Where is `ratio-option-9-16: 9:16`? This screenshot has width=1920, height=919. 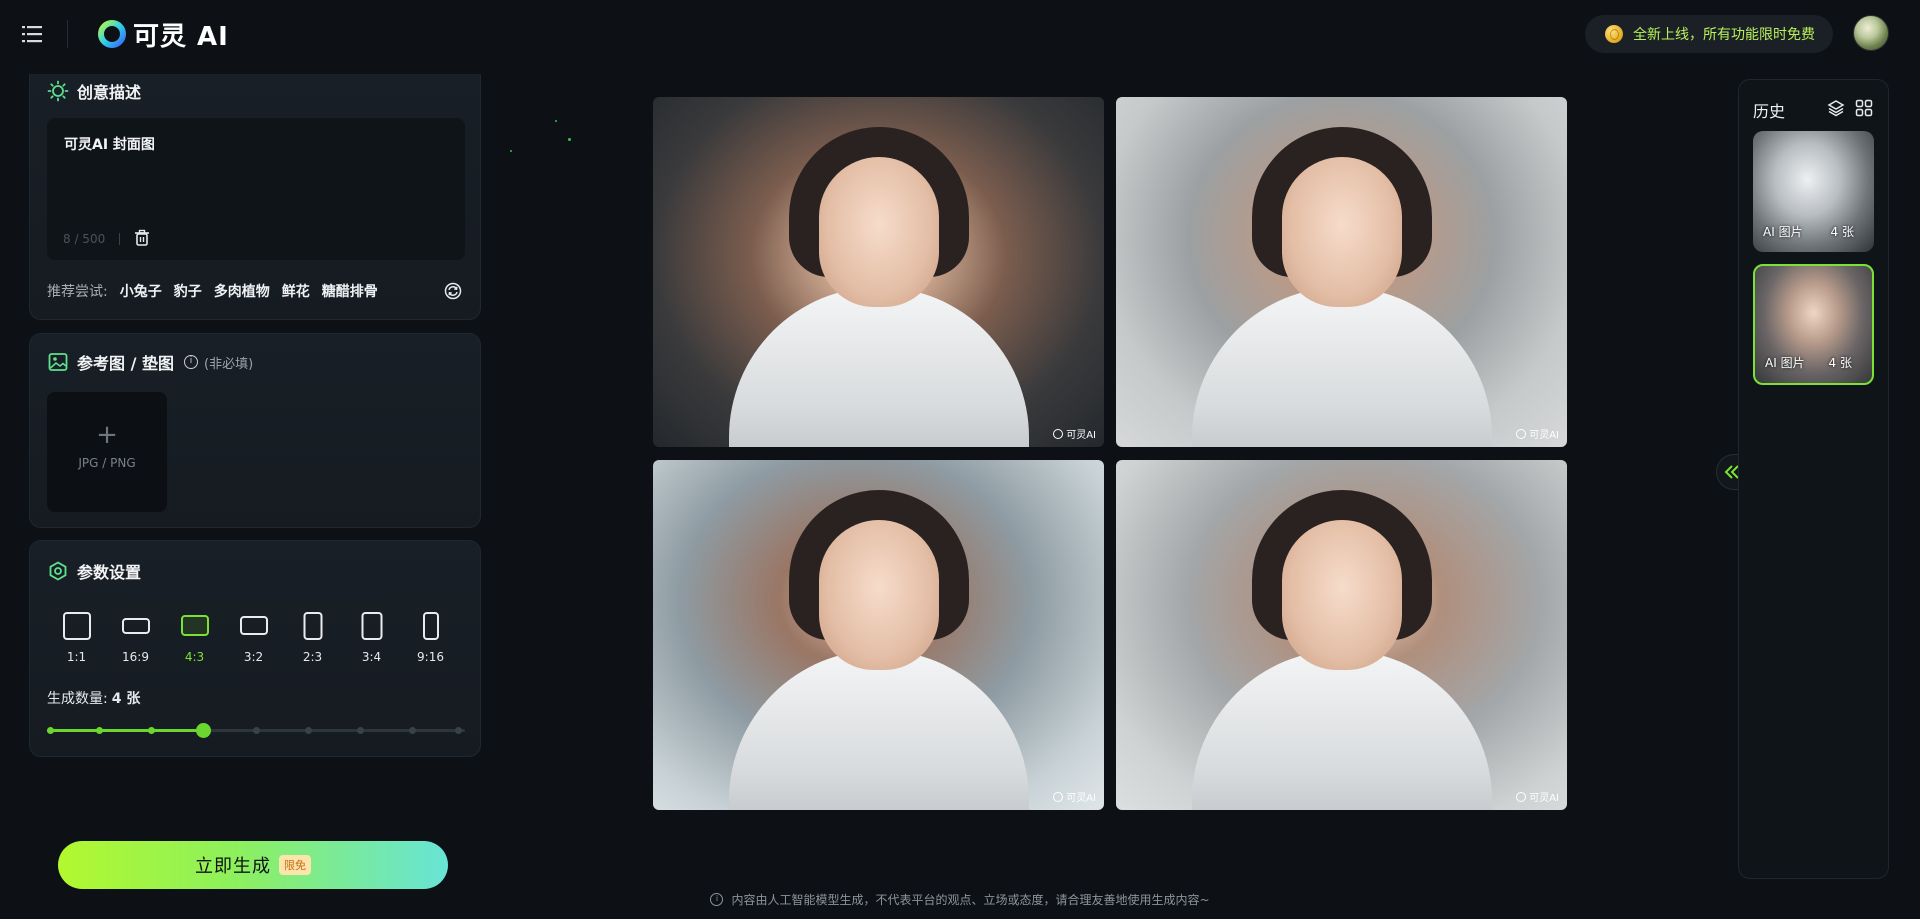 ratio-option-9-16: 9:16 is located at coordinates (430, 637).